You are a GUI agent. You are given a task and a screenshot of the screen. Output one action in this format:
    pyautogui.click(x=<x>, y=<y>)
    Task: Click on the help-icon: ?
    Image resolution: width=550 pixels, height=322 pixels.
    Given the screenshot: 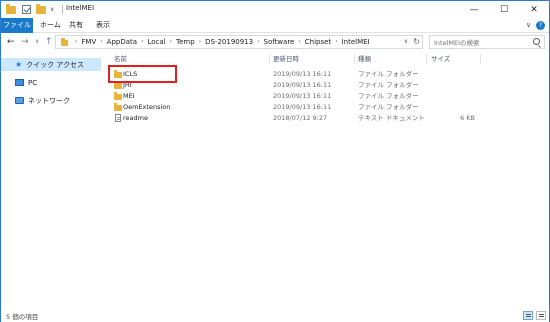 What is the action you would take?
    pyautogui.click(x=540, y=25)
    